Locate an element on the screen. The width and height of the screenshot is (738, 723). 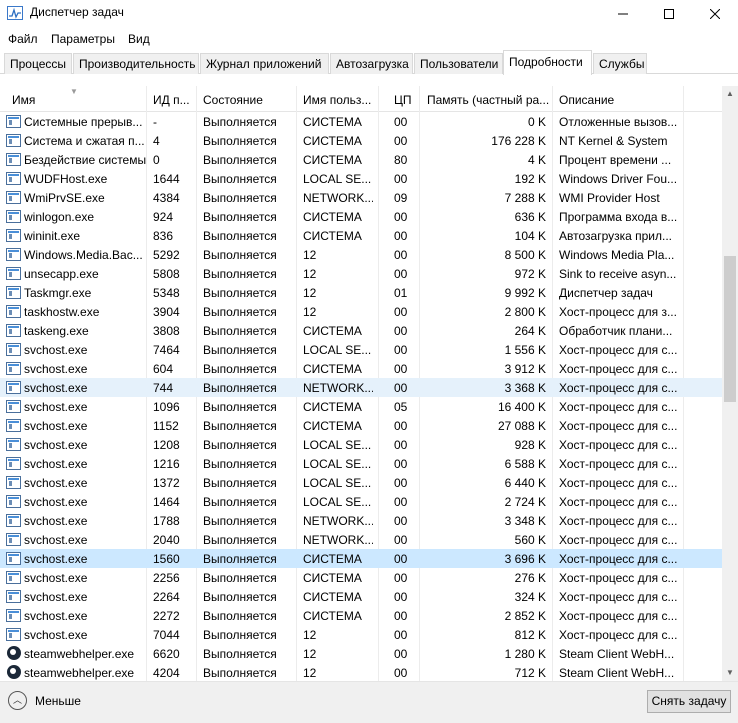
collapse-chevron-icon: ︿ is located at coordinates (17, 700).